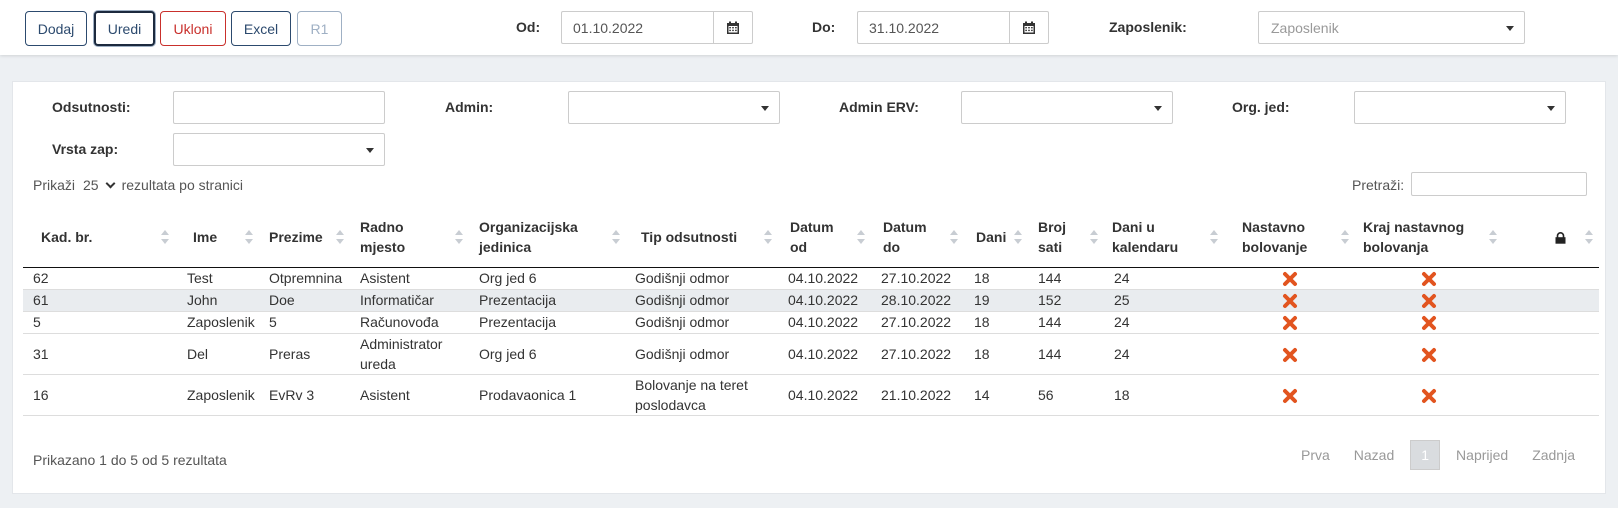 The image size is (1618, 508). I want to click on from-date-calendar-button, so click(733, 27).